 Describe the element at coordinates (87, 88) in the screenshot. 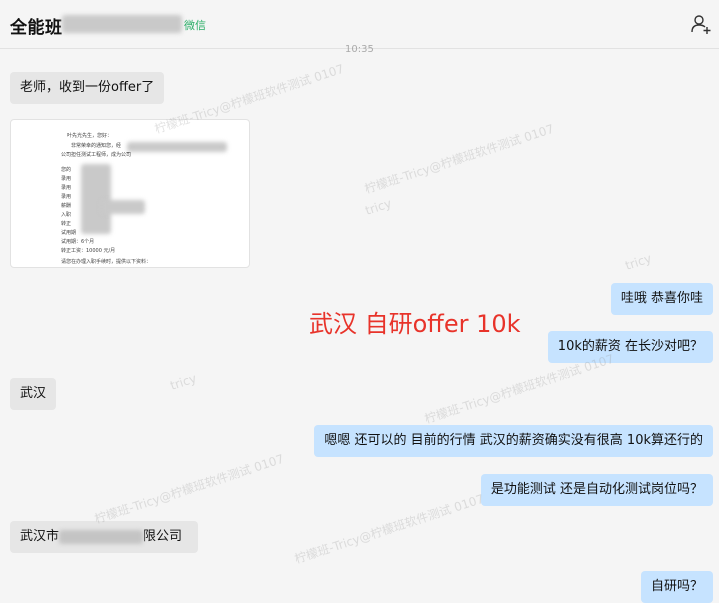

I see `message-bubble-in: 老师，收到一份offer了` at that location.